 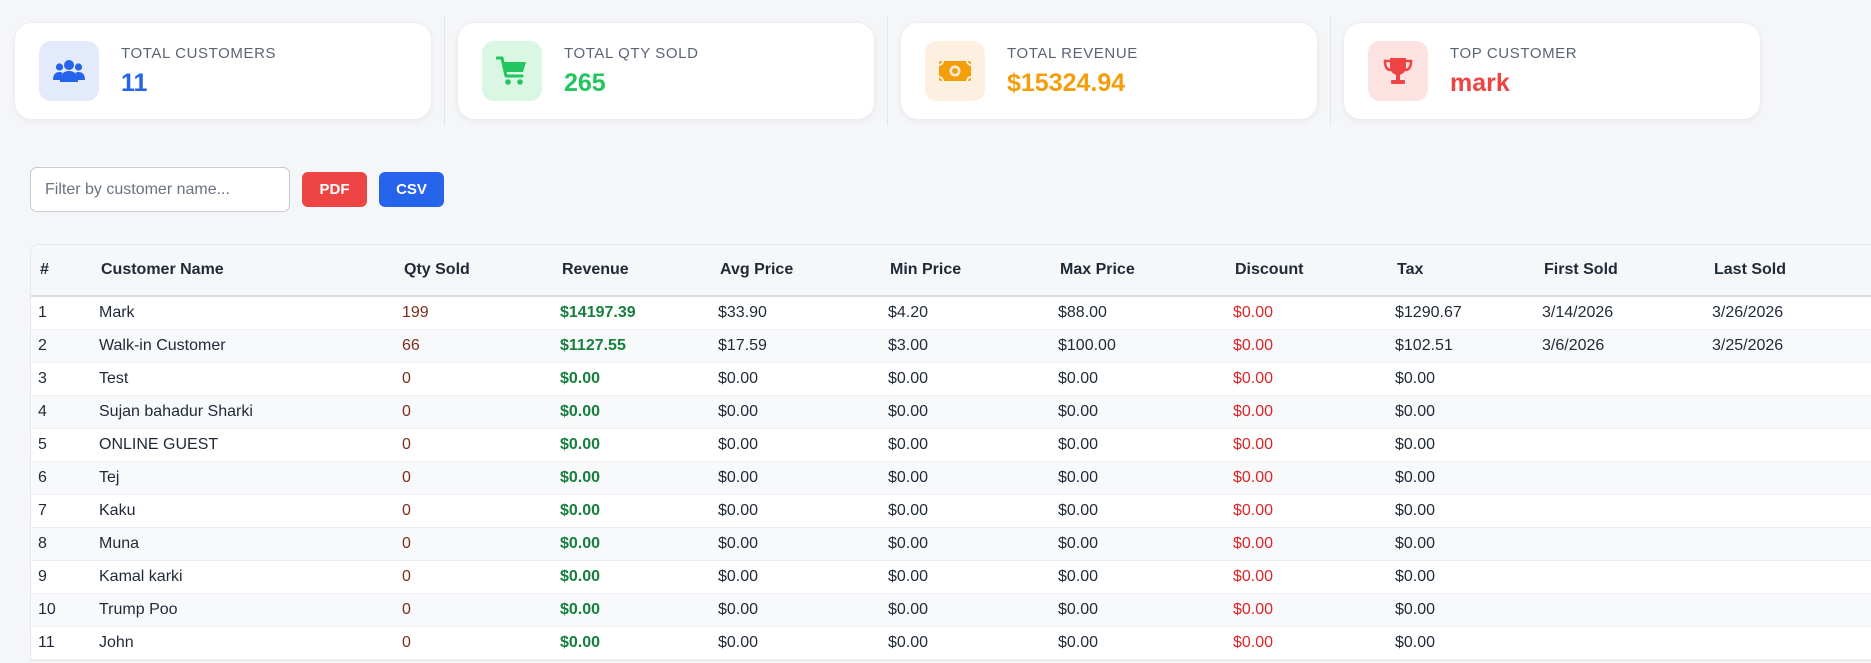 I want to click on table-cell: $1290.67, so click(x=1461, y=313).